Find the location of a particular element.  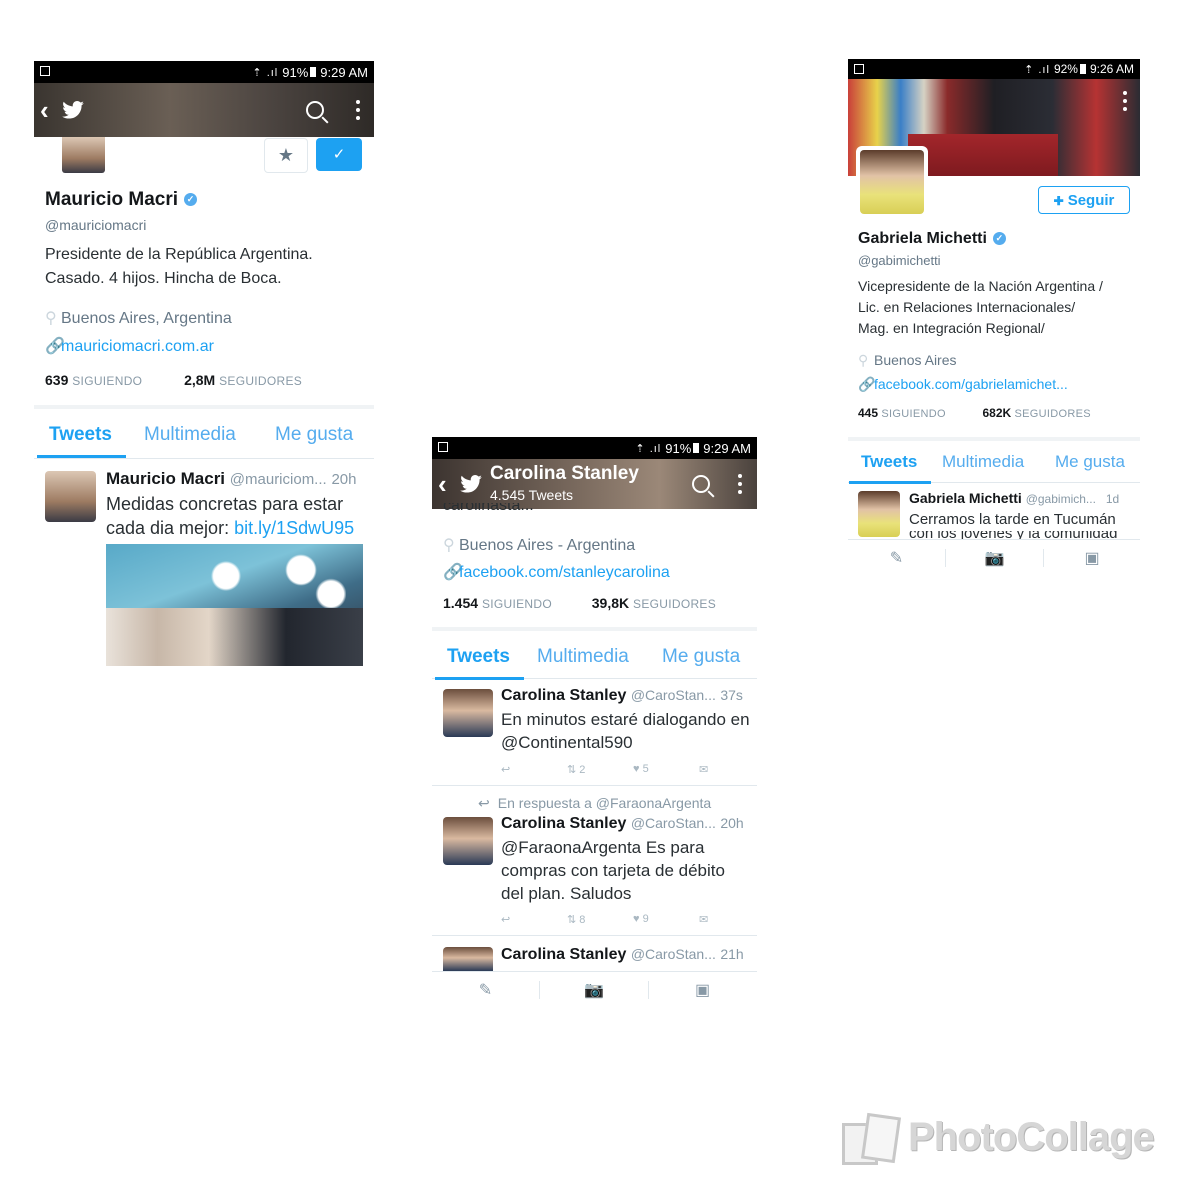

followers-count: 39,8K is located at coordinates (610, 603).